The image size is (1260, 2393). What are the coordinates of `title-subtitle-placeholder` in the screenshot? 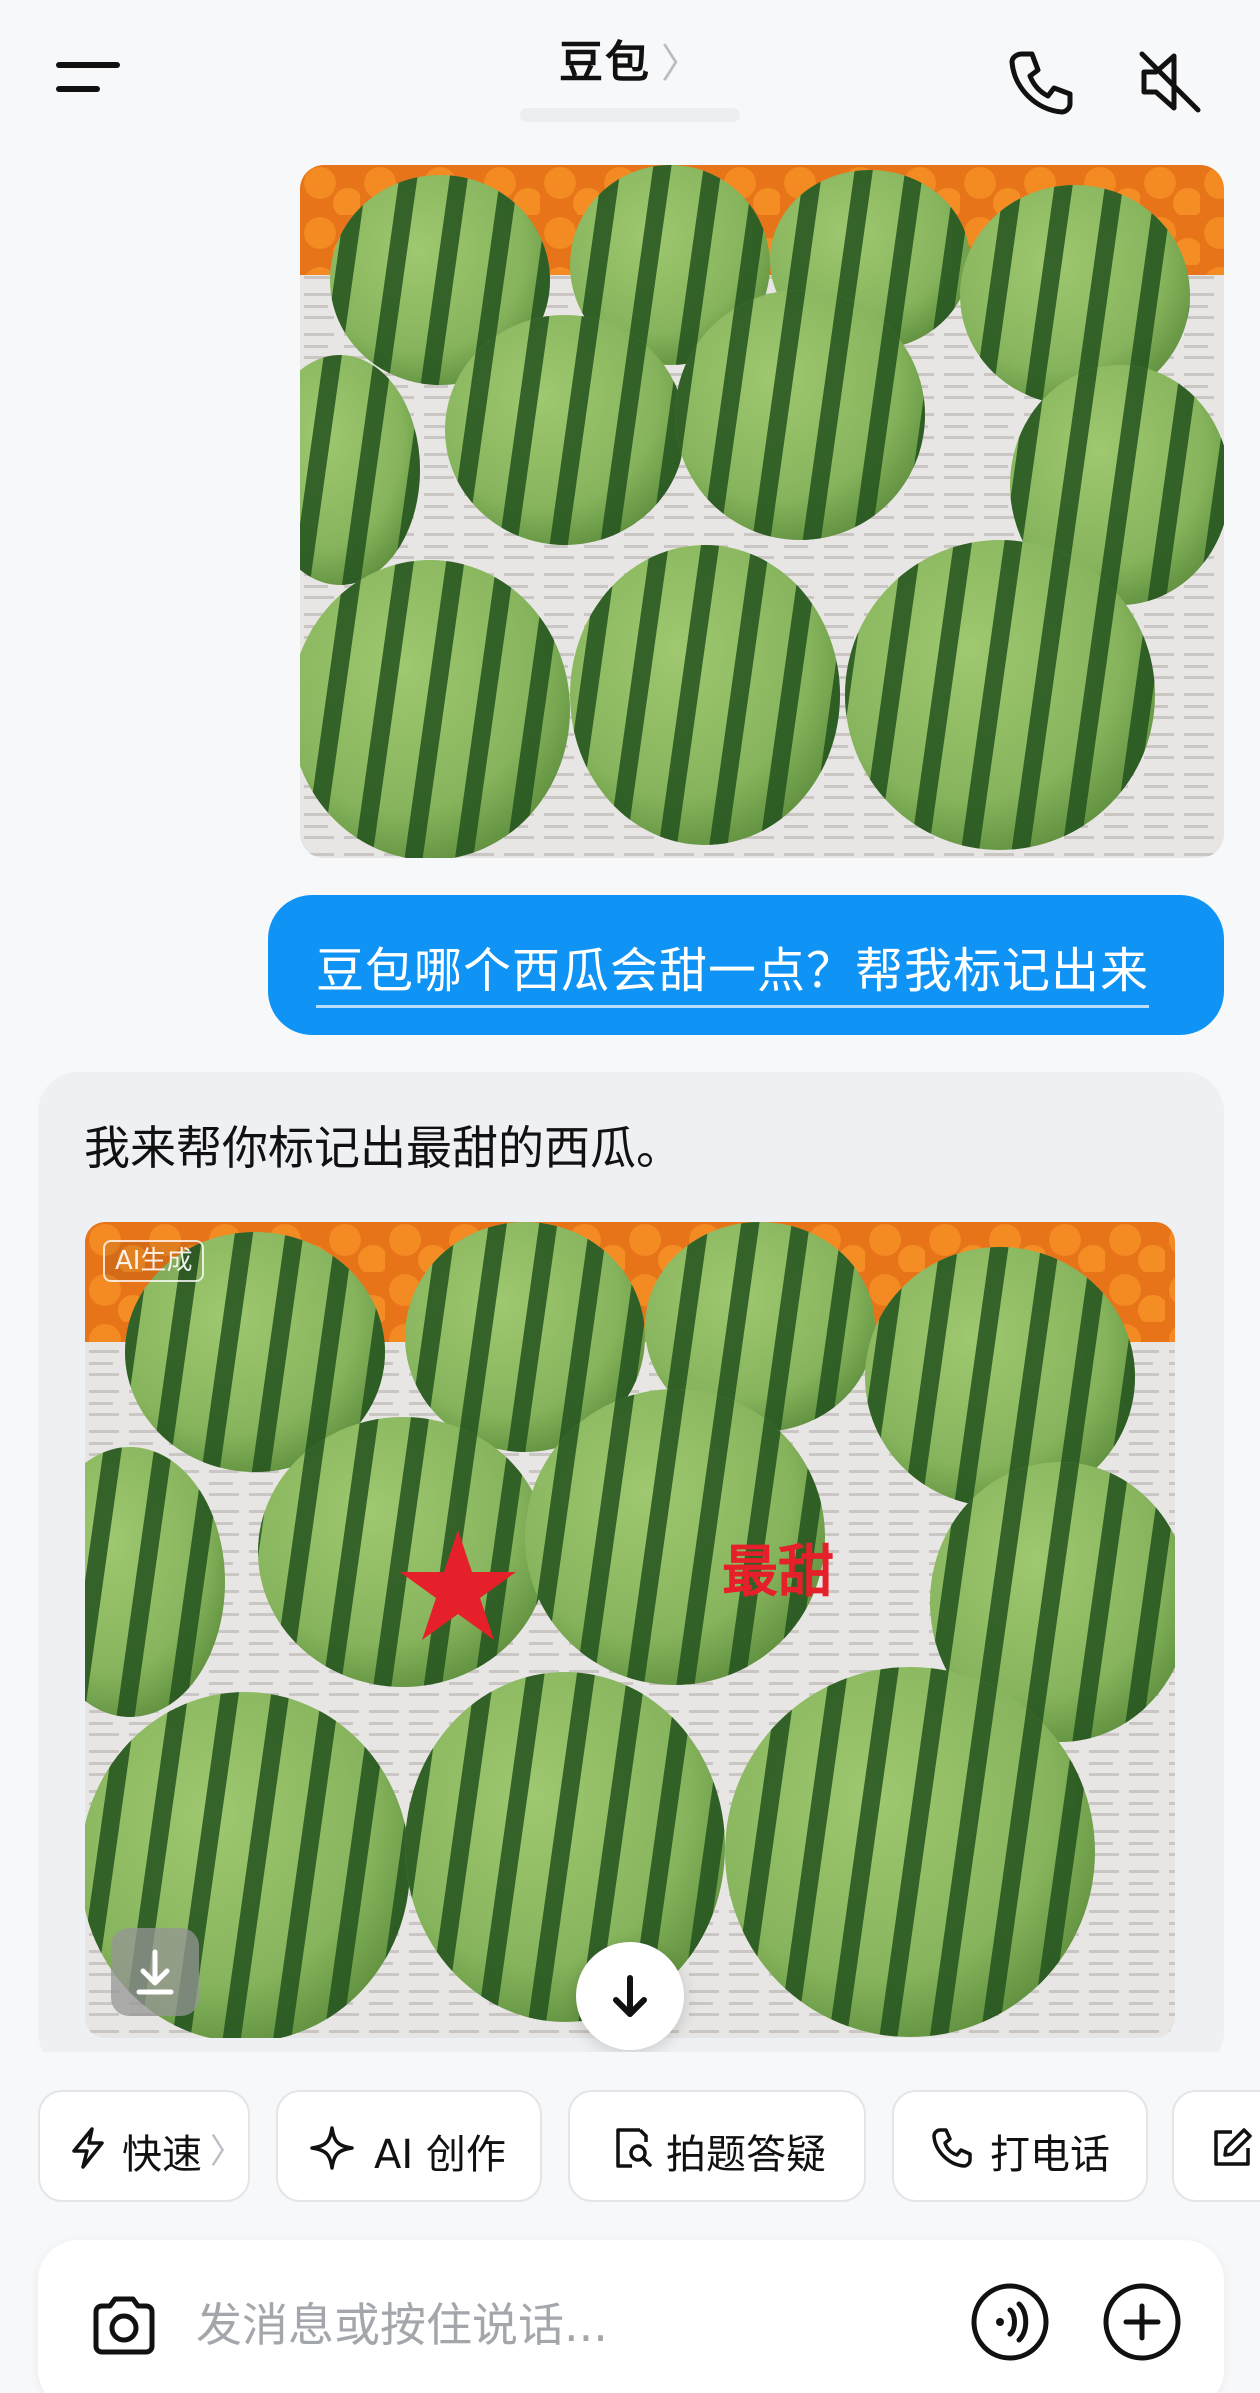 It's located at (630, 115).